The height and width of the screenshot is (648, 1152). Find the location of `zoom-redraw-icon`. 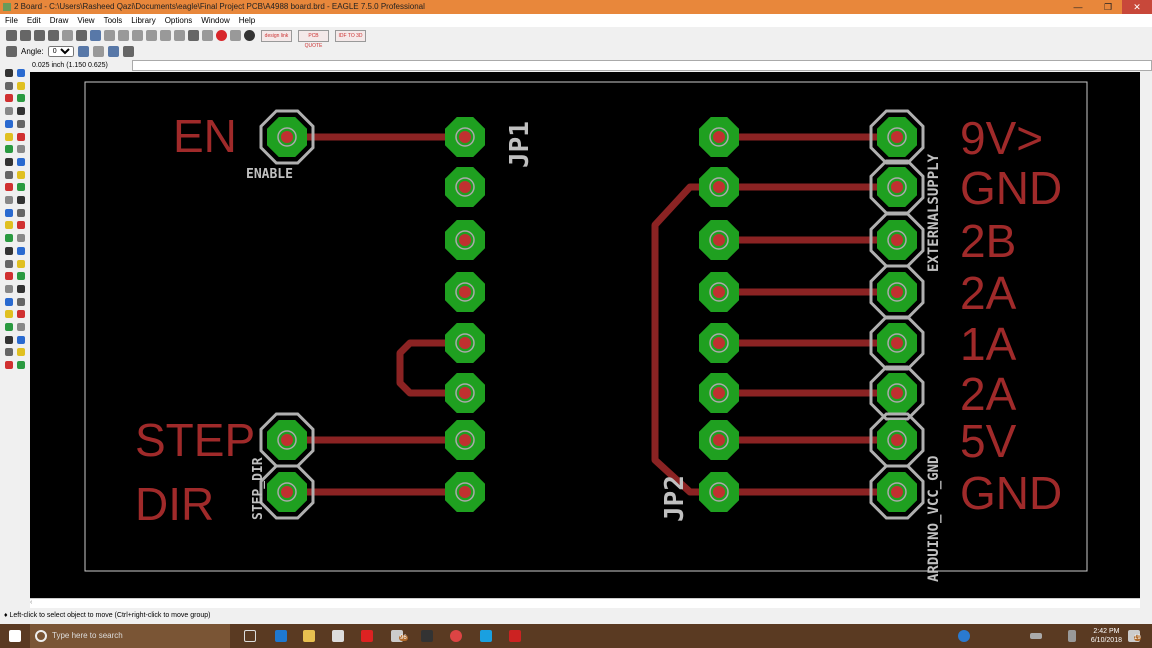

zoom-redraw-icon is located at coordinates (165, 35).